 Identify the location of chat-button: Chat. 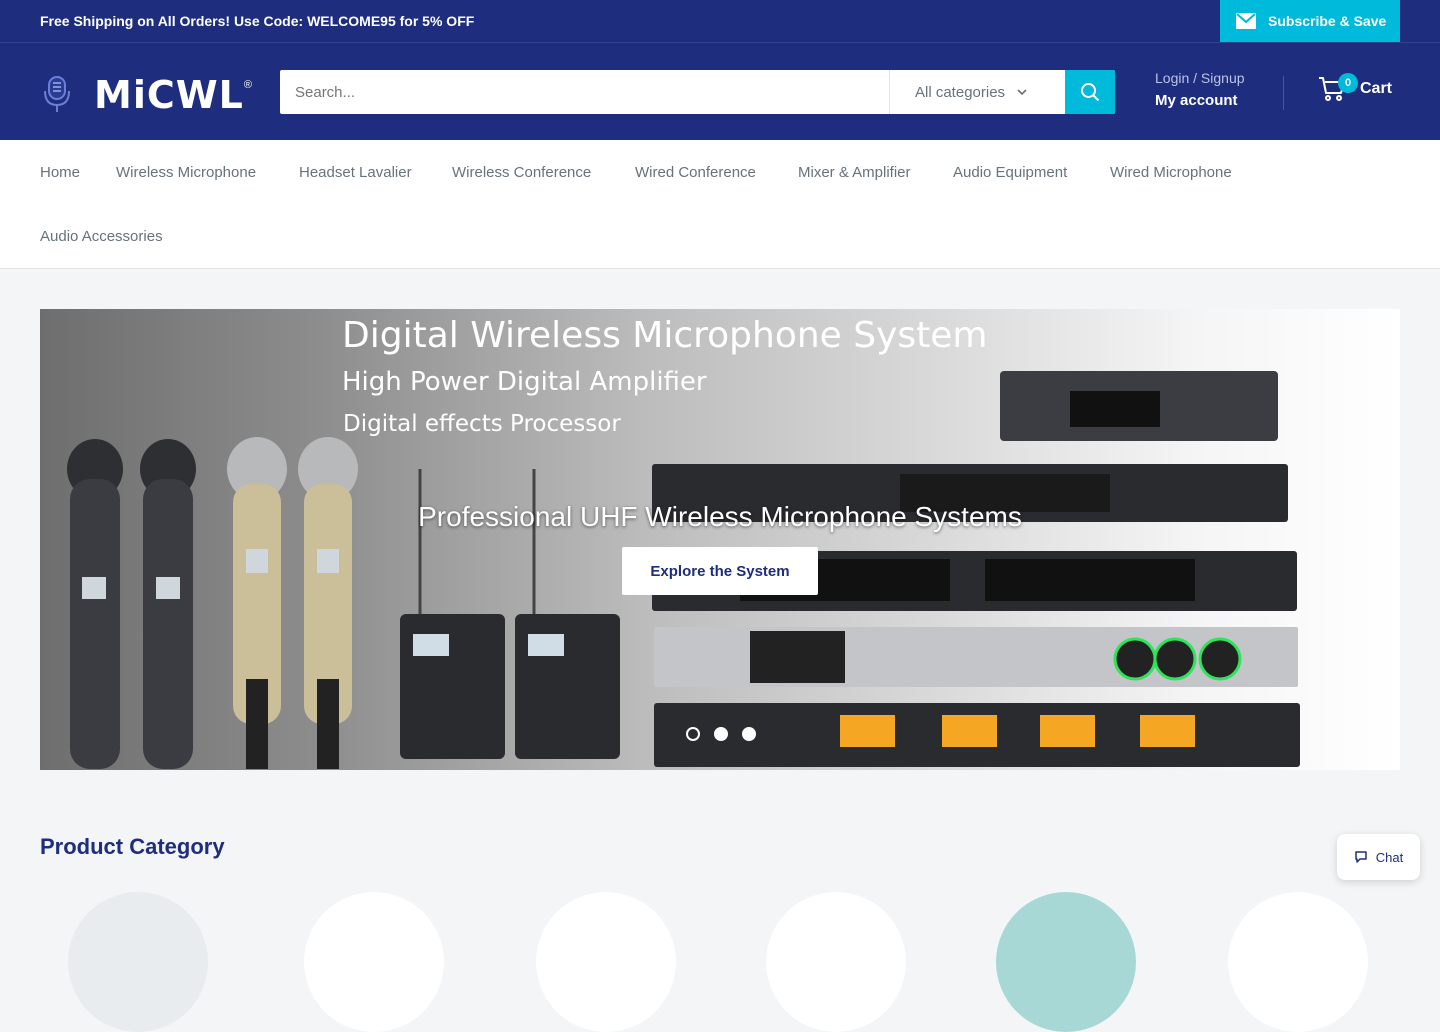
(1378, 857).